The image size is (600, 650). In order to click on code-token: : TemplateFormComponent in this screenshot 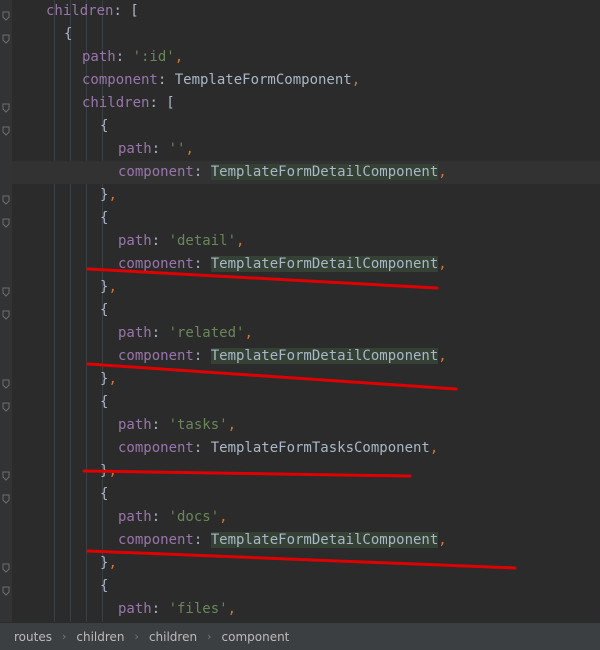, I will do `click(254, 80)`.